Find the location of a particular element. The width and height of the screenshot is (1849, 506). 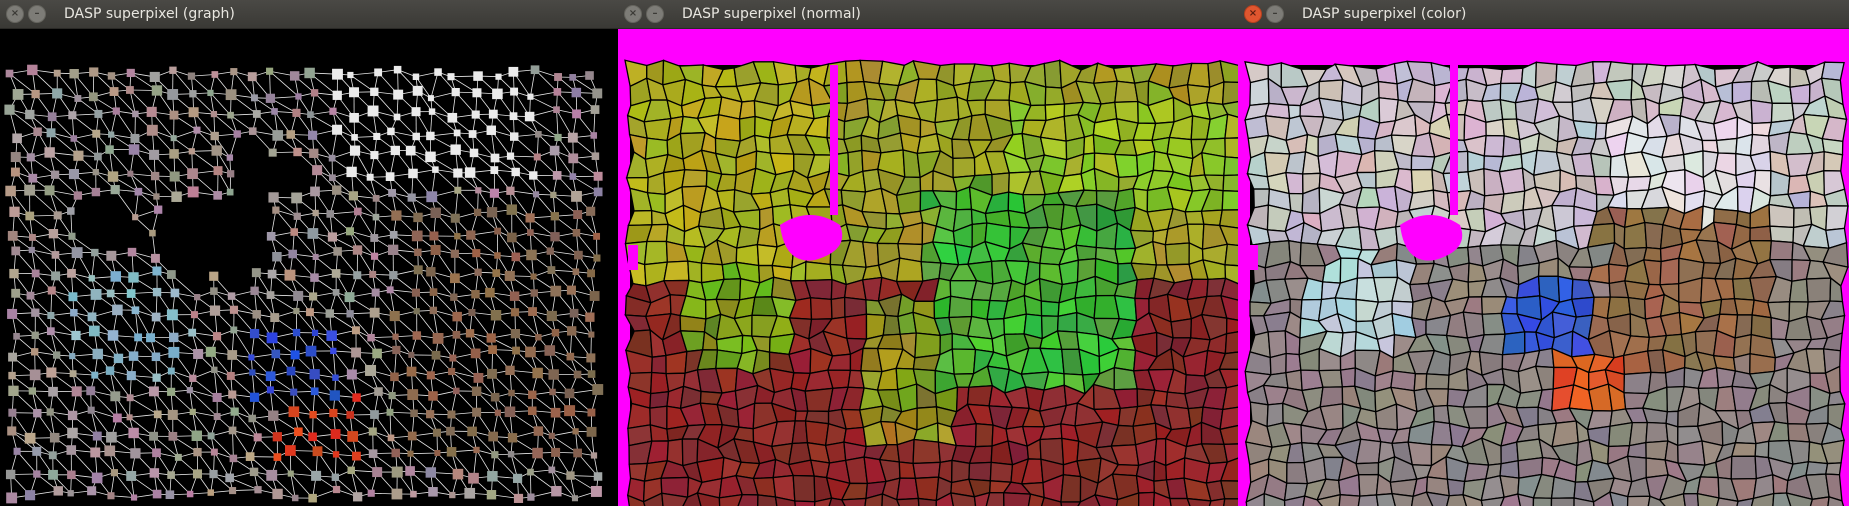

window-title: DASP superpixel (graph) is located at coordinates (149, 14).